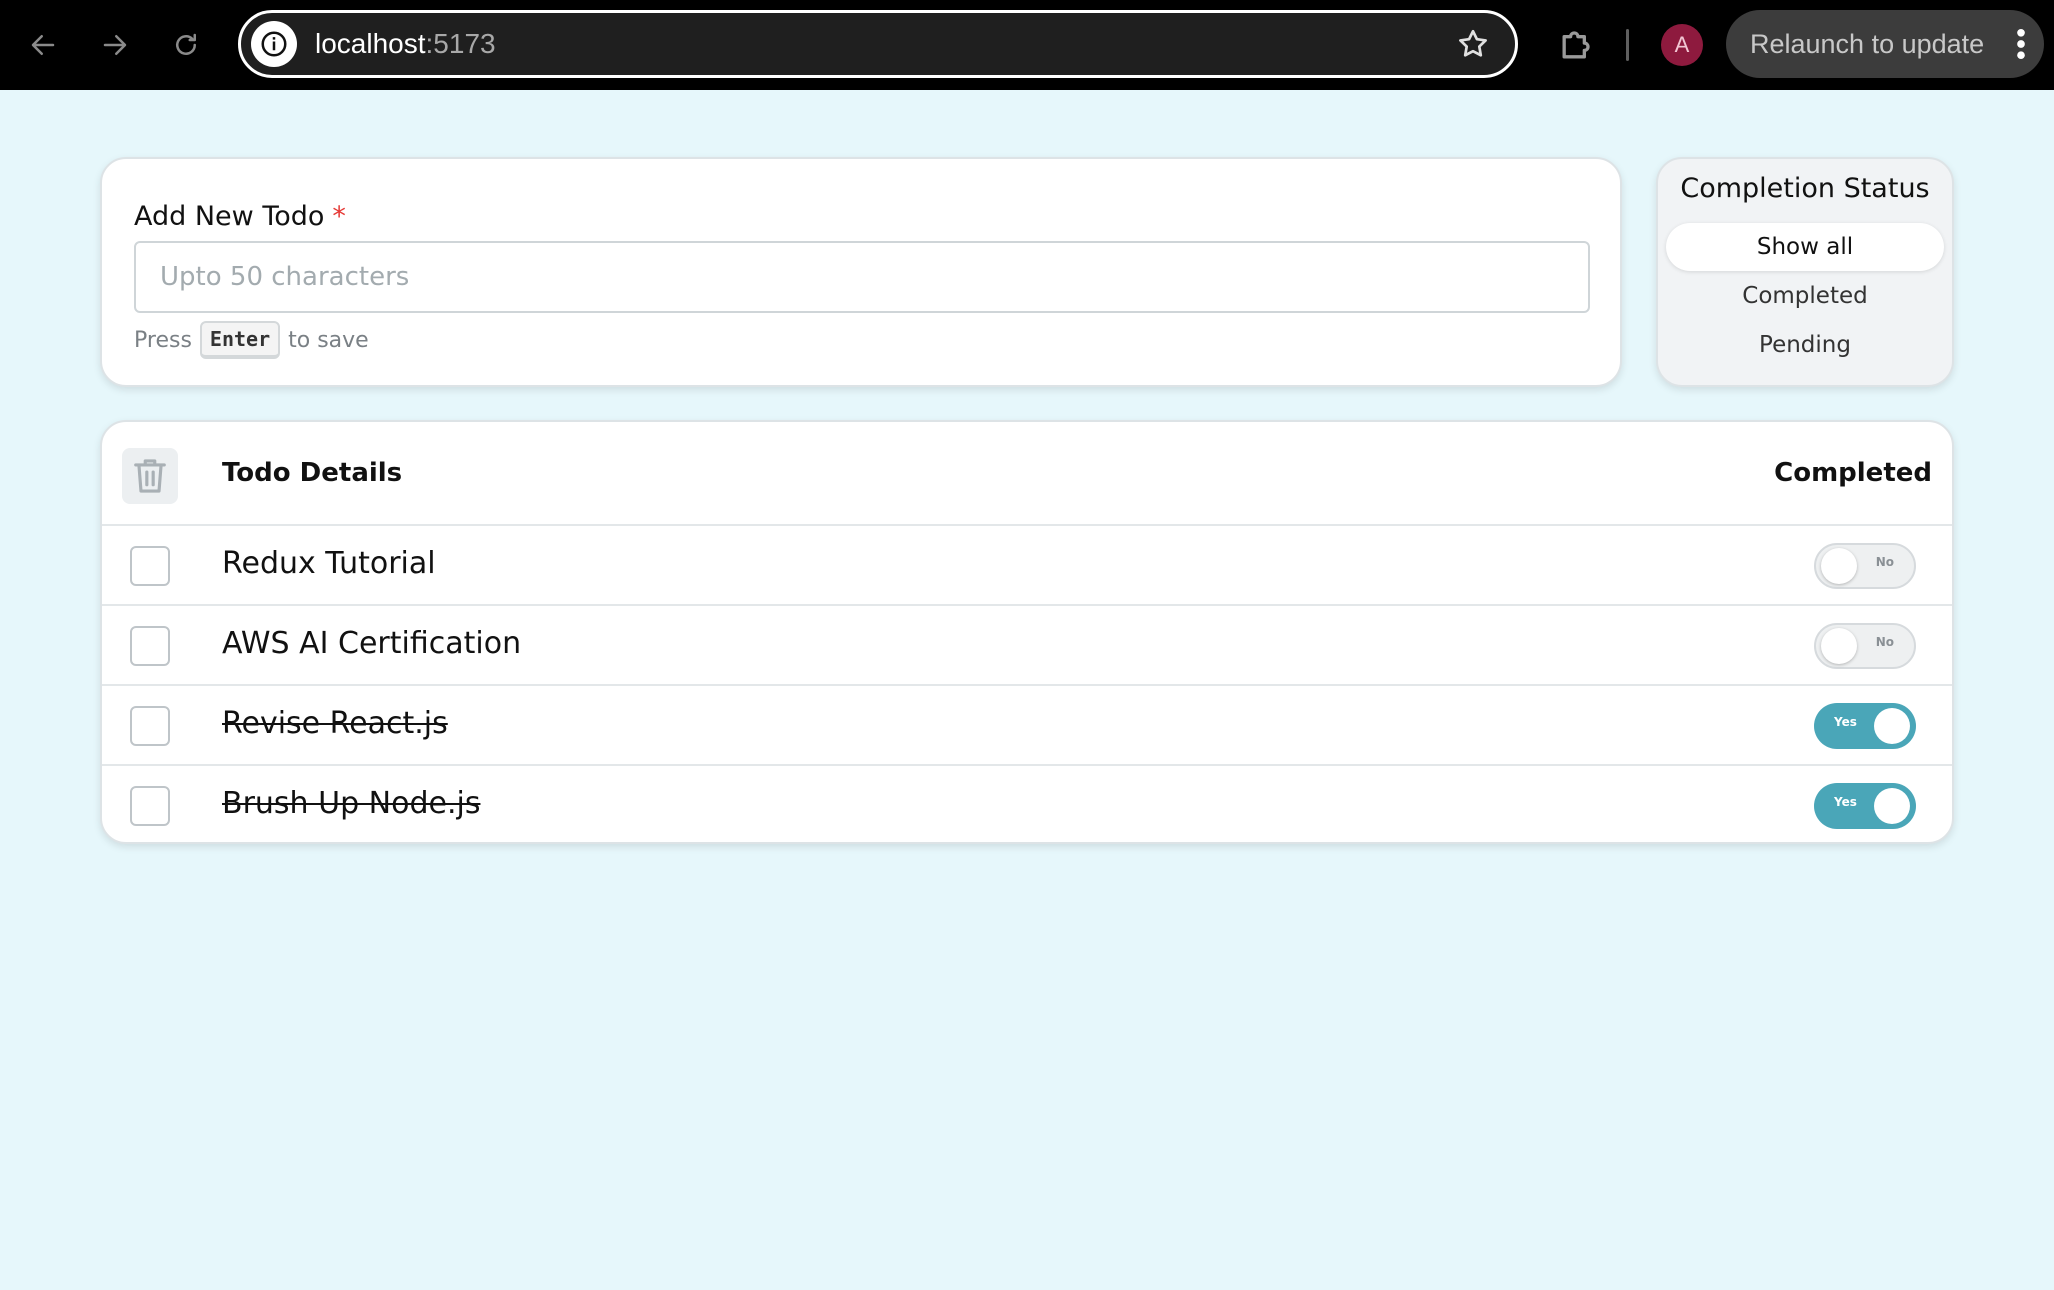 The height and width of the screenshot is (1290, 2054). Describe the element at coordinates (351, 803) in the screenshot. I see `todo-title: Brush Up Node.js` at that location.